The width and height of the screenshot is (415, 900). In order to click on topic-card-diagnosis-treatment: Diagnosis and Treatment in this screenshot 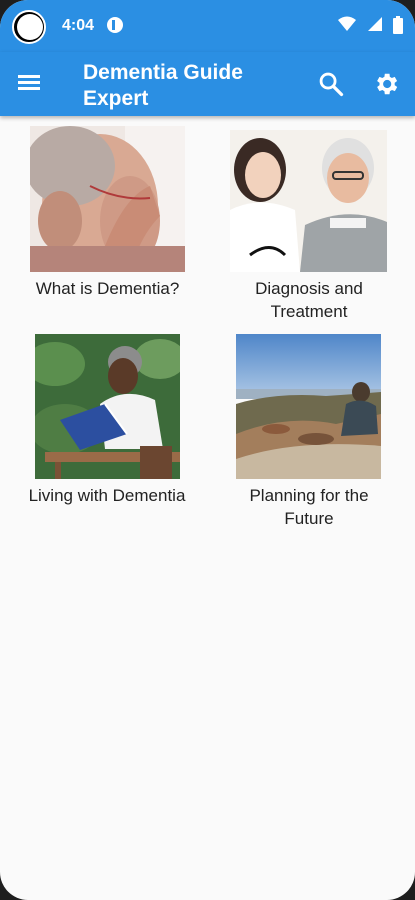, I will do `click(310, 226)`.